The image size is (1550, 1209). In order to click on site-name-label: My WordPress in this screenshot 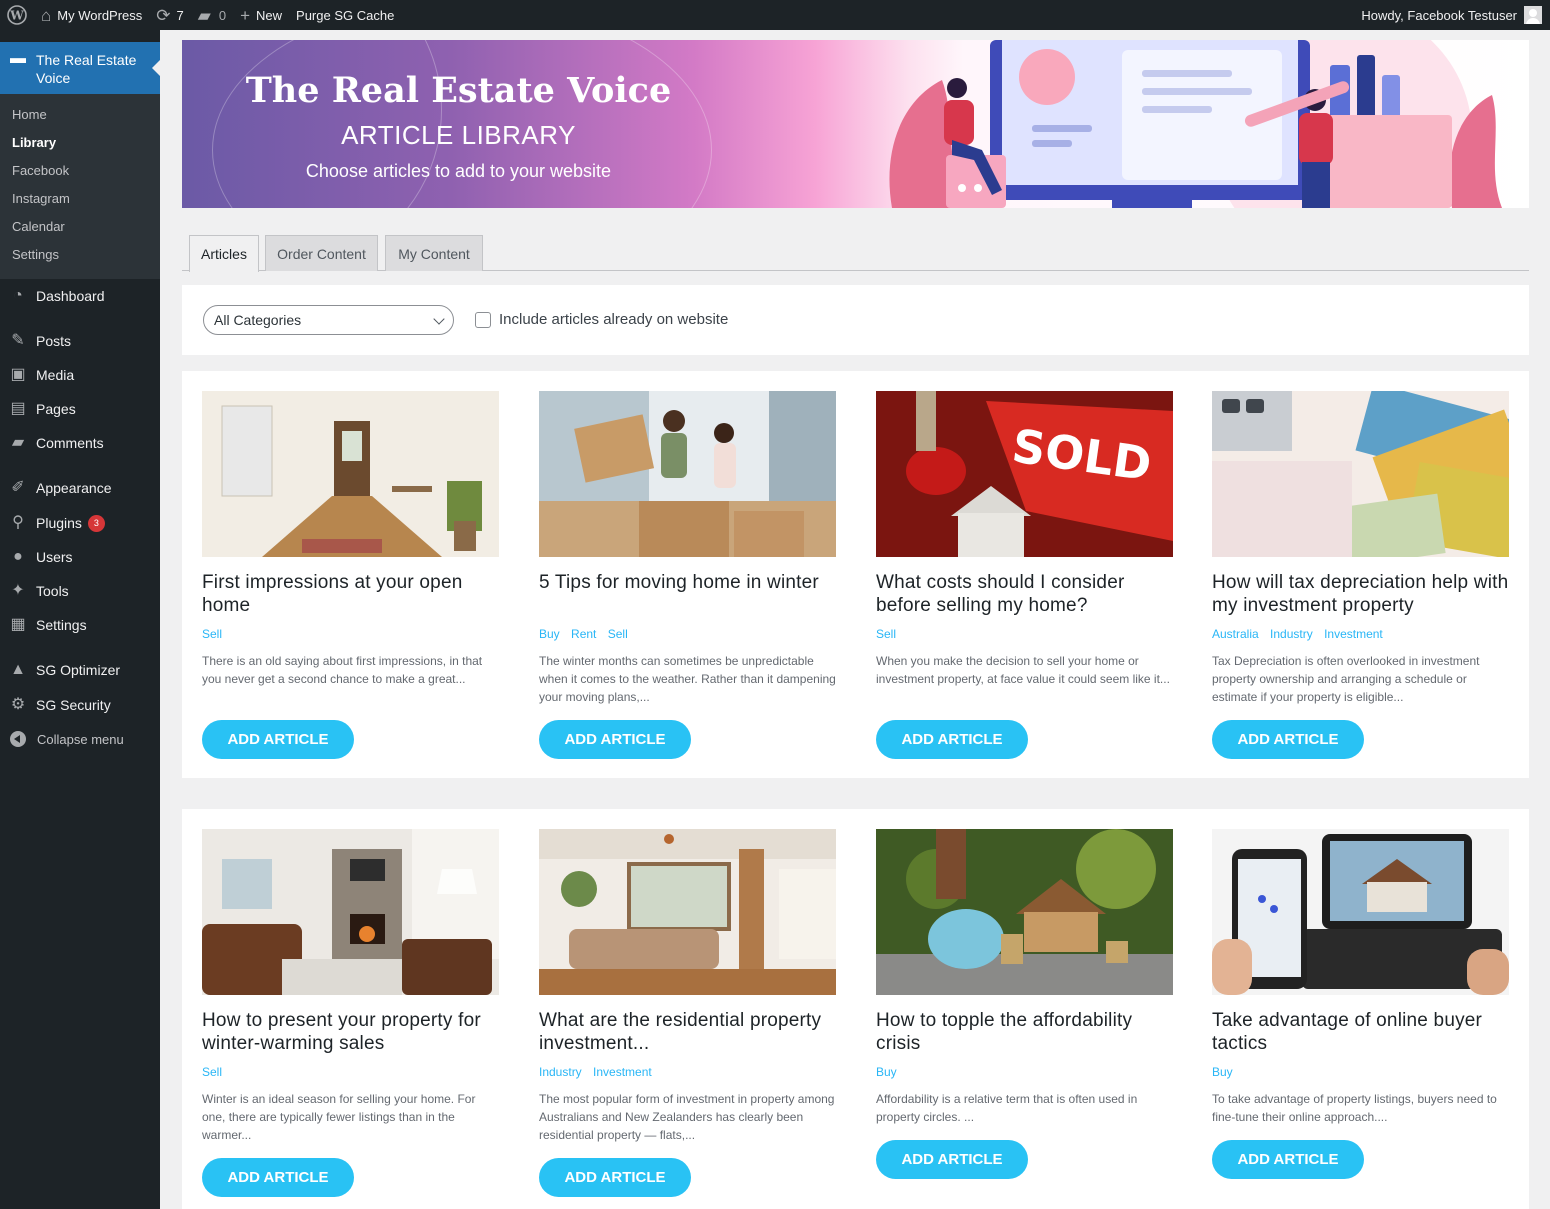, I will do `click(100, 15)`.